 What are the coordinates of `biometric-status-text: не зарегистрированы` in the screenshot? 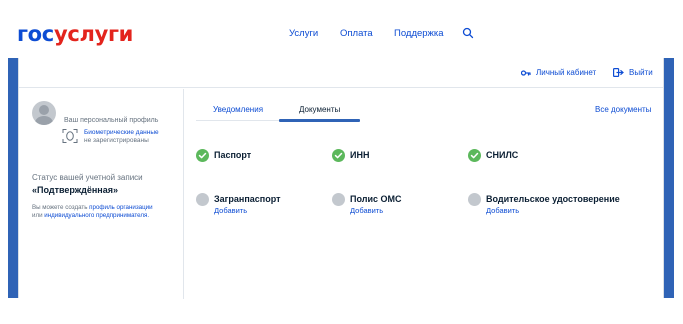 It's located at (116, 140).